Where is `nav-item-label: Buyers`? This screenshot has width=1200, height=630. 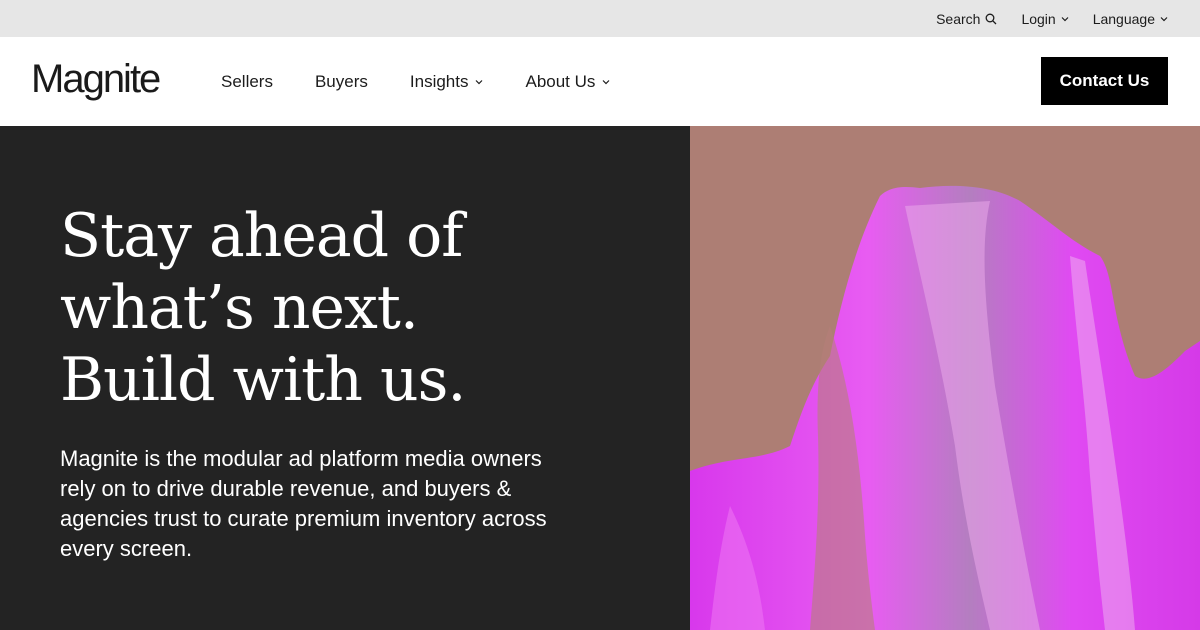 nav-item-label: Buyers is located at coordinates (341, 81).